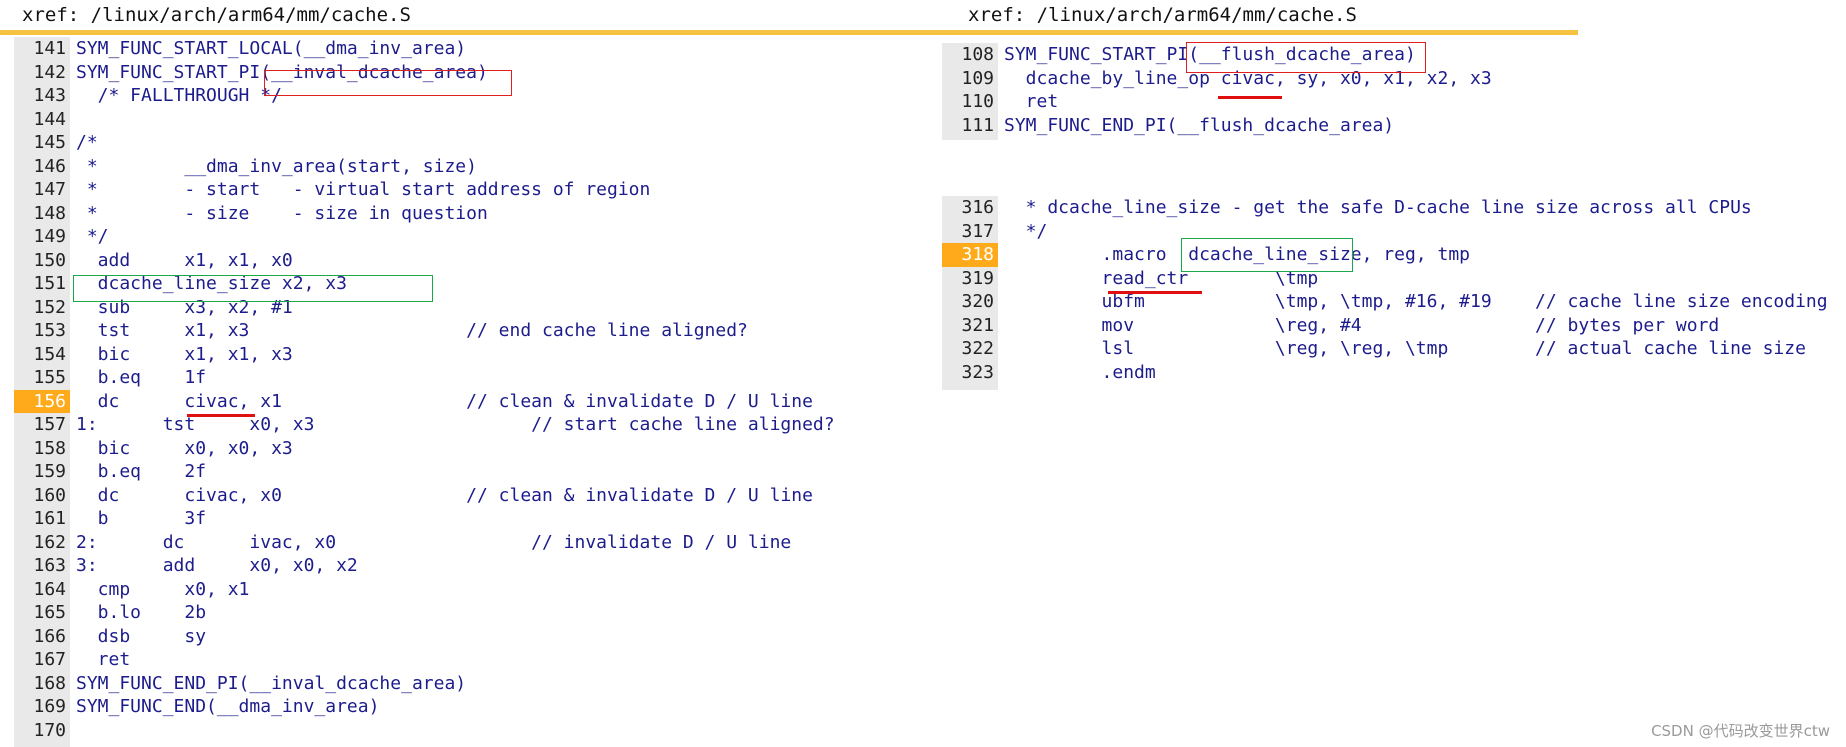 This screenshot has height=747, width=1846. I want to click on line-number: 169, so click(42, 707).